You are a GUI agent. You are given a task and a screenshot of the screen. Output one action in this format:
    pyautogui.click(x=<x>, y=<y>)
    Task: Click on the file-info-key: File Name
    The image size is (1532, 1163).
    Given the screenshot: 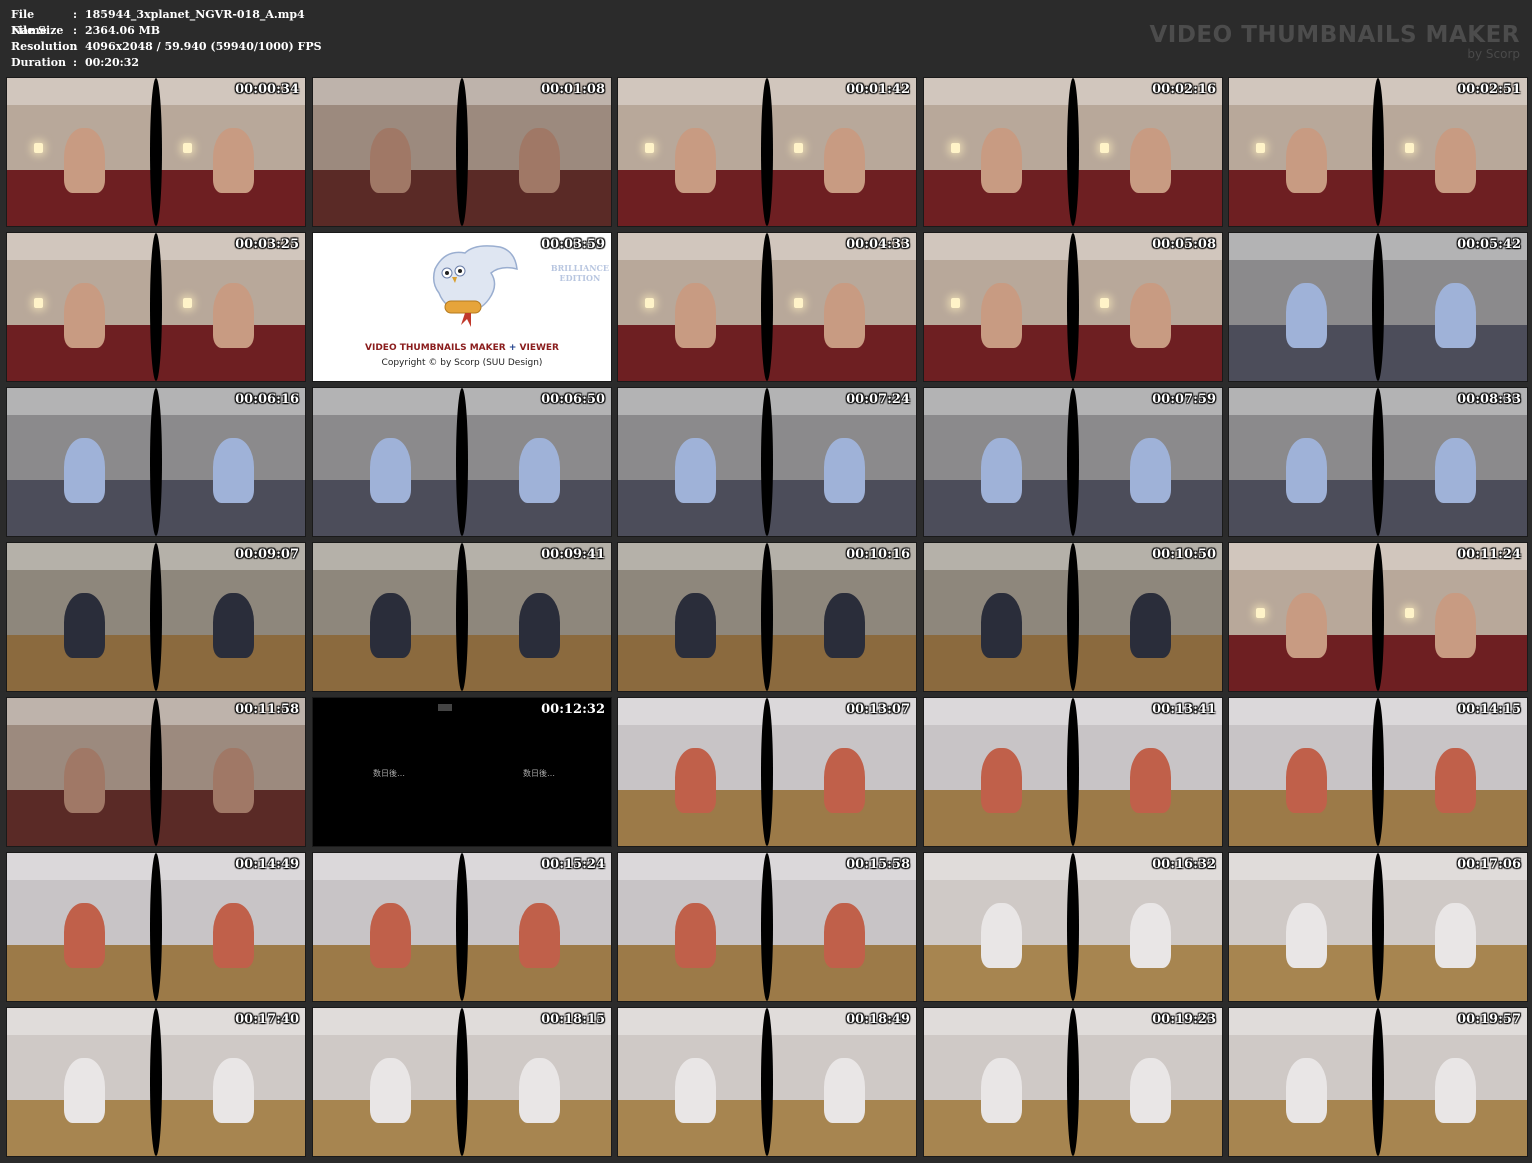 What is the action you would take?
    pyautogui.click(x=29, y=22)
    